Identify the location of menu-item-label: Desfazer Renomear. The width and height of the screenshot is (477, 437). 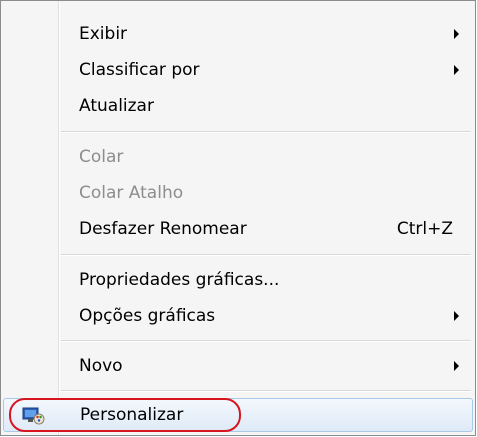
(163, 229).